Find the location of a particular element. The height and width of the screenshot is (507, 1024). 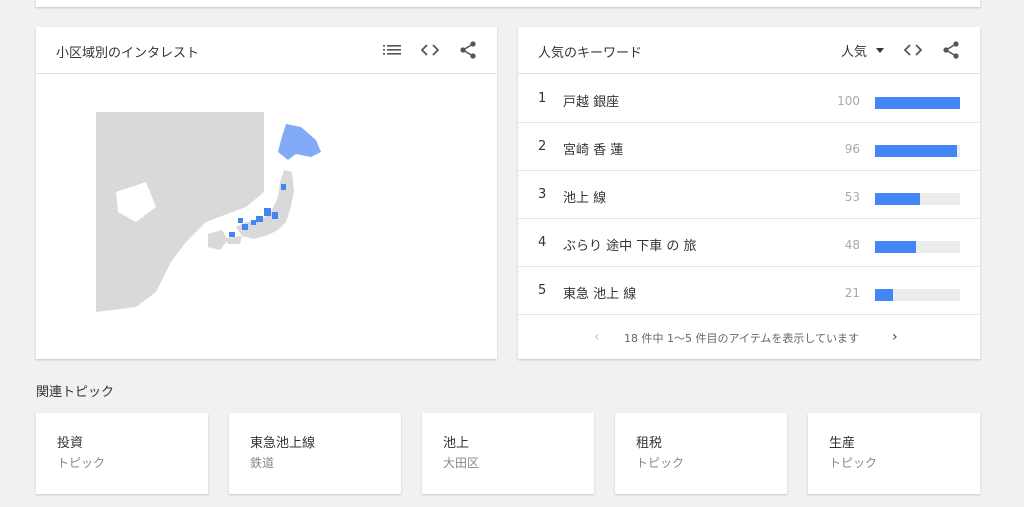

topic-type: 大田区 is located at coordinates (461, 463).